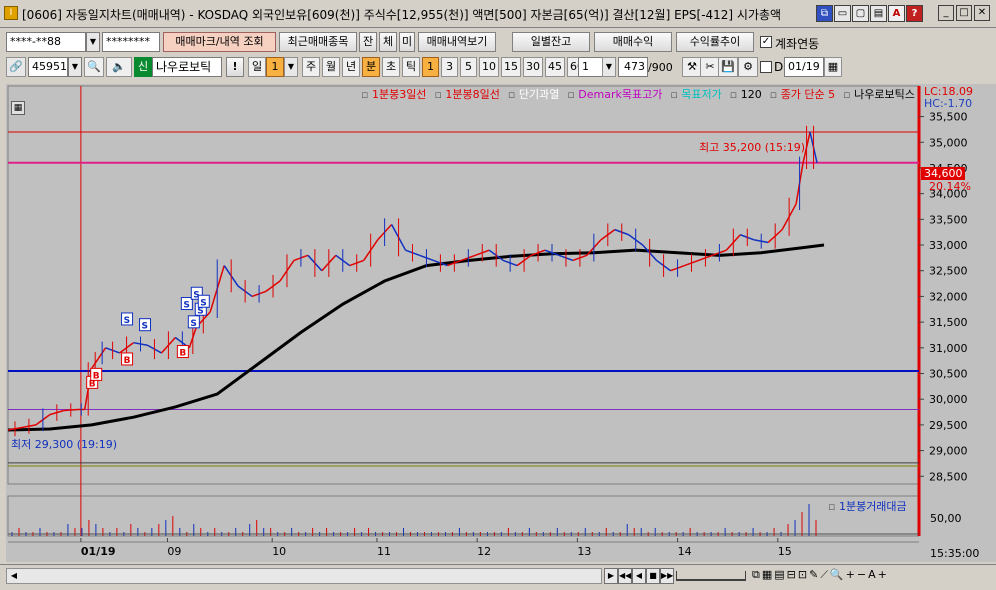 The image size is (996, 590). Describe the element at coordinates (611, 576) in the screenshot. I see `nav-button-0: ▶` at that location.